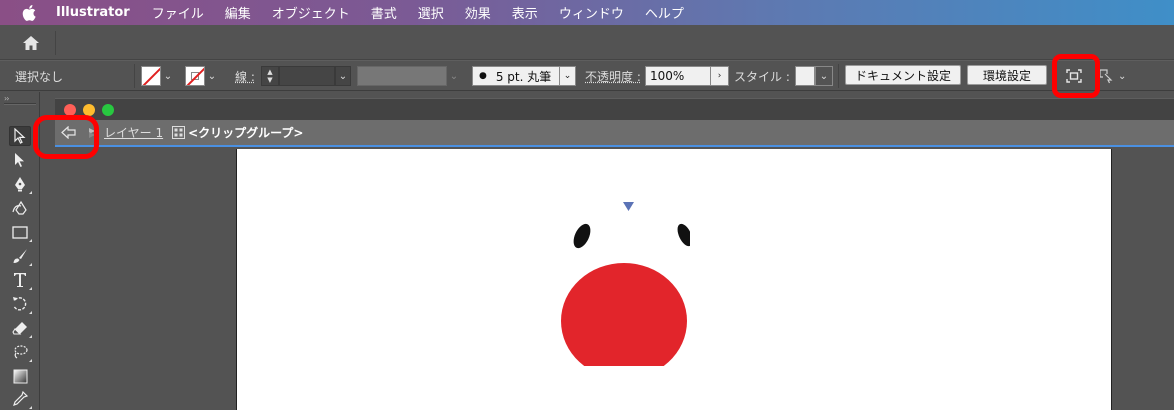 The width and height of the screenshot is (1174, 410). I want to click on menu-effect: 効果, so click(478, 12).